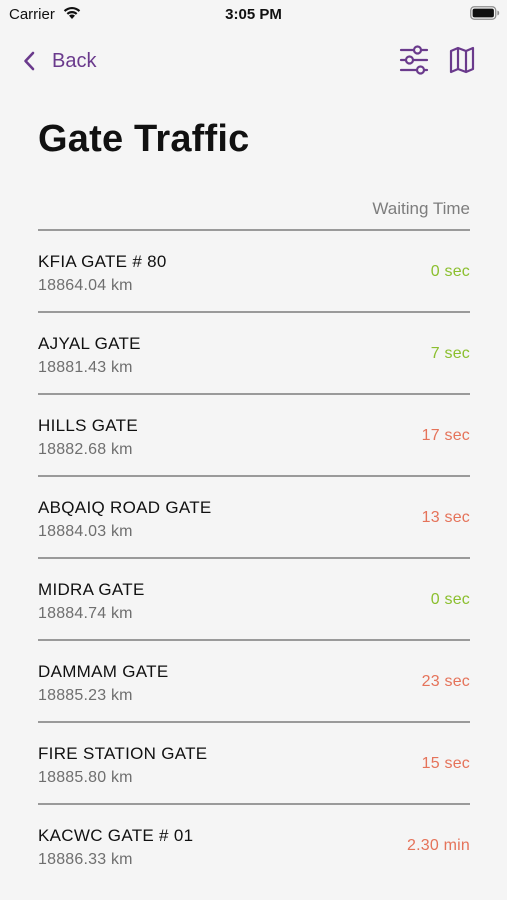 This screenshot has height=900, width=507. I want to click on gate-distance: 18881.43 km, so click(85, 367).